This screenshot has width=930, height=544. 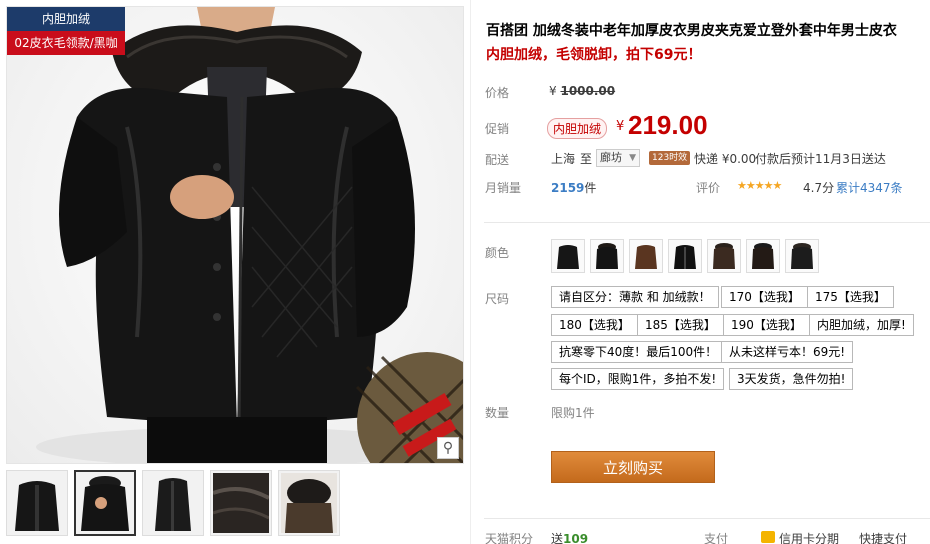 What do you see at coordinates (497, 93) in the screenshot?
I see `price-label: 价格` at bounding box center [497, 93].